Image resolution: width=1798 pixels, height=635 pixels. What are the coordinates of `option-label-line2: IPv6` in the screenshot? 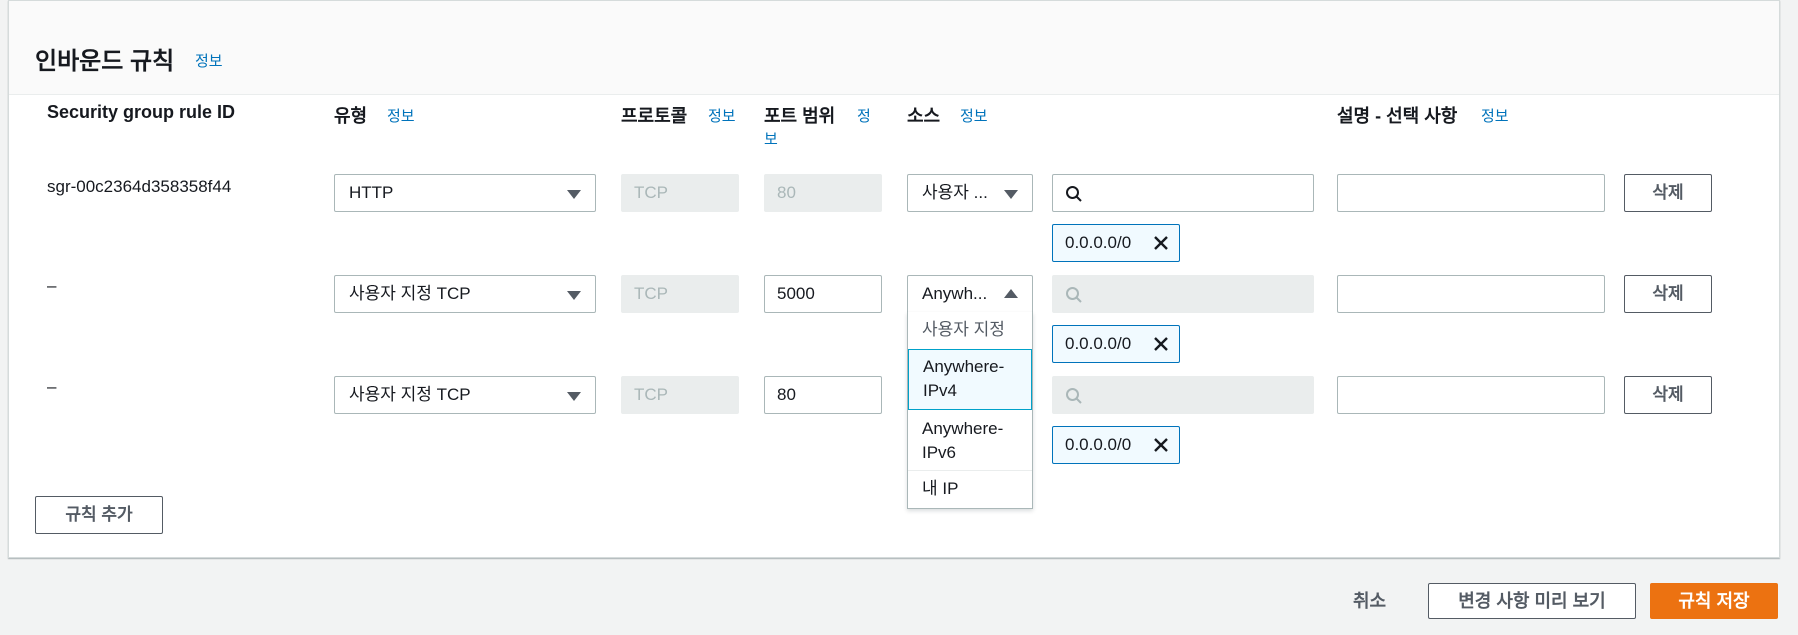 It's located at (939, 452).